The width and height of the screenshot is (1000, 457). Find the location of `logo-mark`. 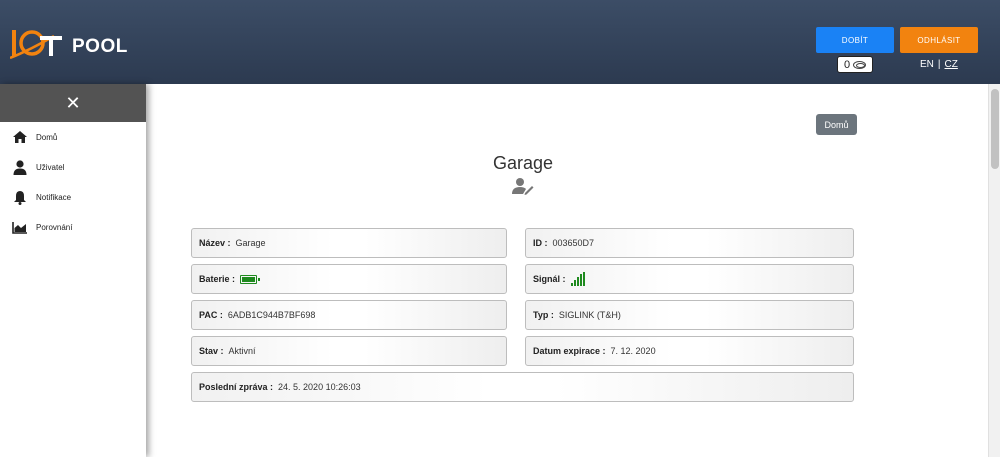

logo-mark is located at coordinates (36, 45).